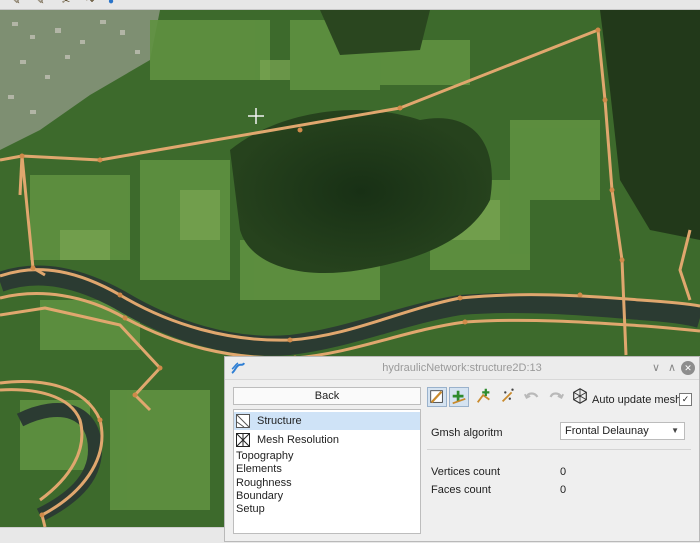 Image resolution: width=700 pixels, height=543 pixels. I want to click on gmsh-algorithm-label: Gmsh algoritm, so click(467, 433).